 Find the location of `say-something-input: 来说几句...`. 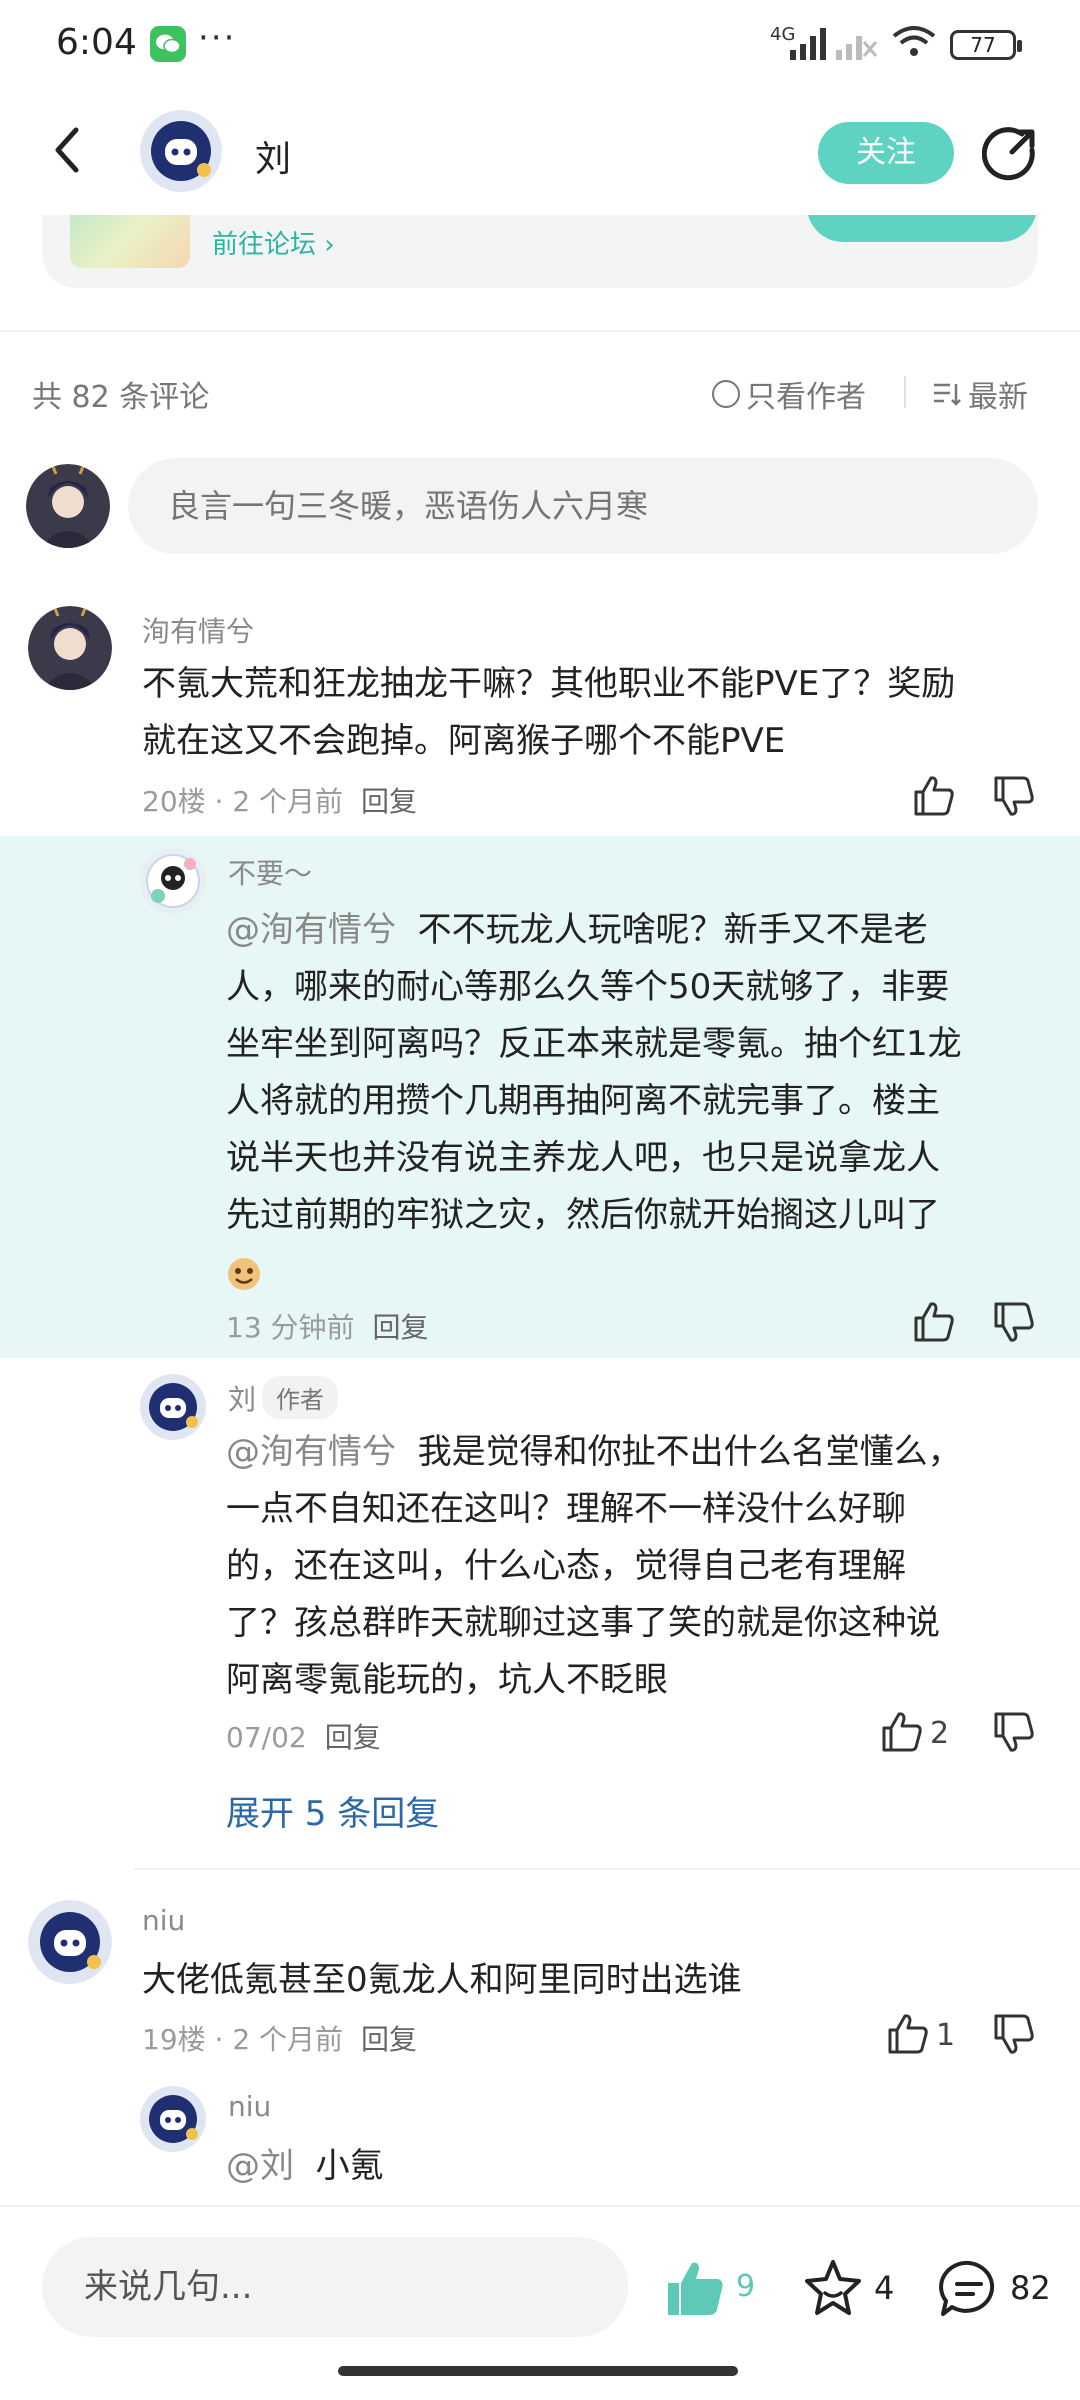

say-something-input: 来说几句... is located at coordinates (335, 2287).